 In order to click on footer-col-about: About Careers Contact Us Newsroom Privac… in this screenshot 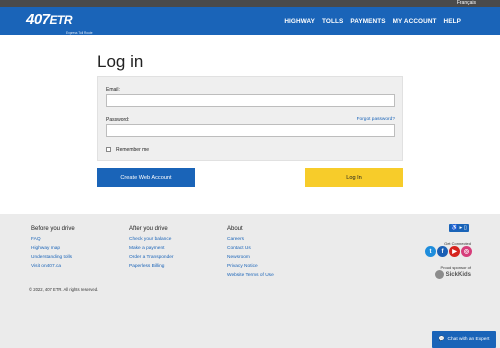, I will do `click(250, 254)`.